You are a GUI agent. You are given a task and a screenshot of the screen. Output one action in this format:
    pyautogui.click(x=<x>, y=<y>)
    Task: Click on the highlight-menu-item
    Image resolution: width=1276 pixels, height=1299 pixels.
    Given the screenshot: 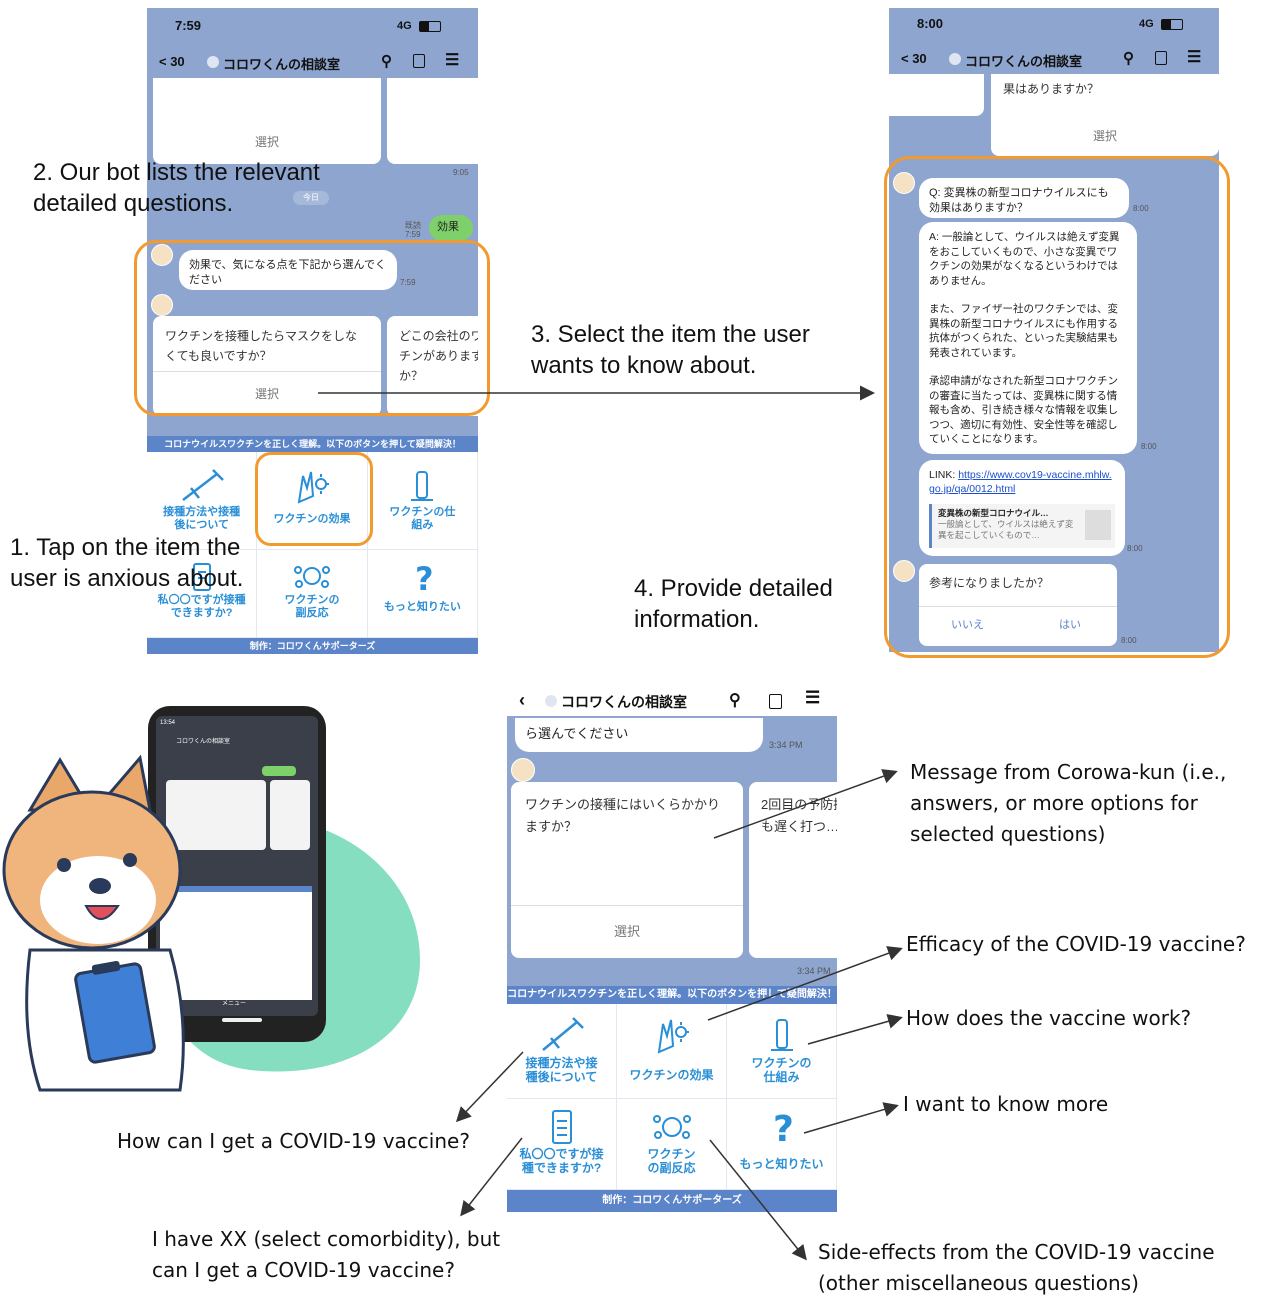 What is the action you would take?
    pyautogui.click(x=314, y=499)
    